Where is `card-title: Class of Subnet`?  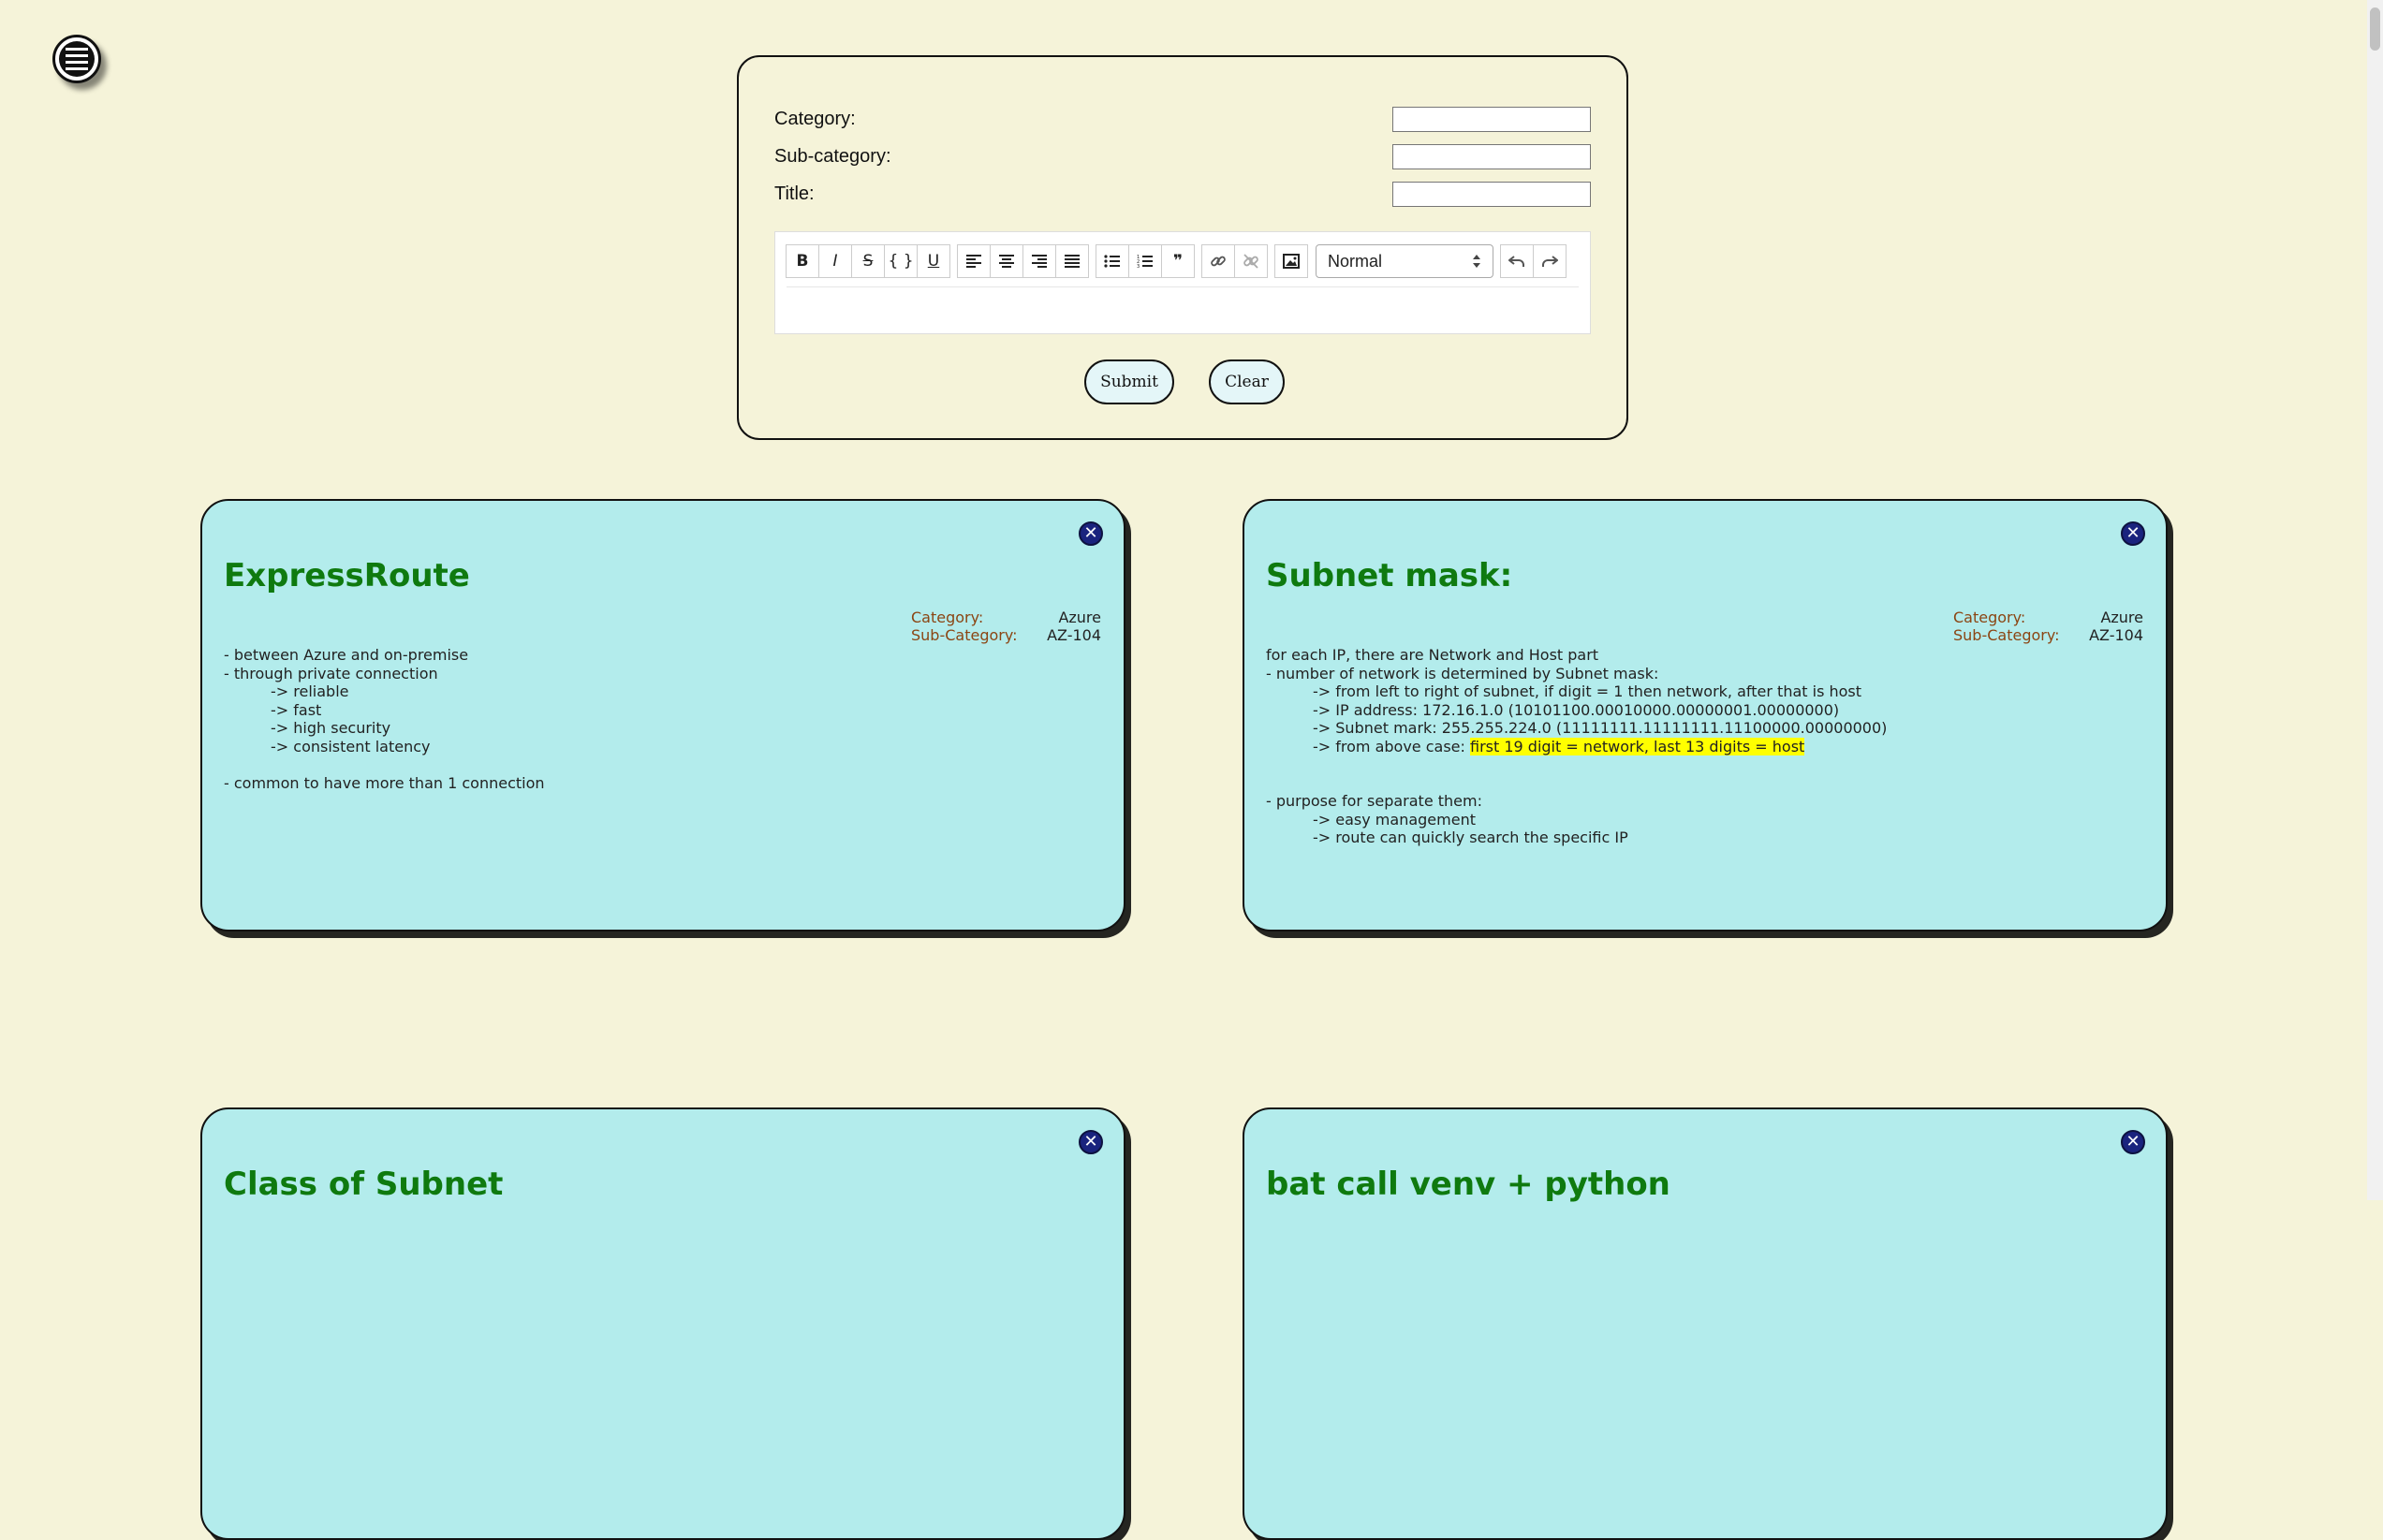
card-title: Class of Subnet is located at coordinates (364, 1184).